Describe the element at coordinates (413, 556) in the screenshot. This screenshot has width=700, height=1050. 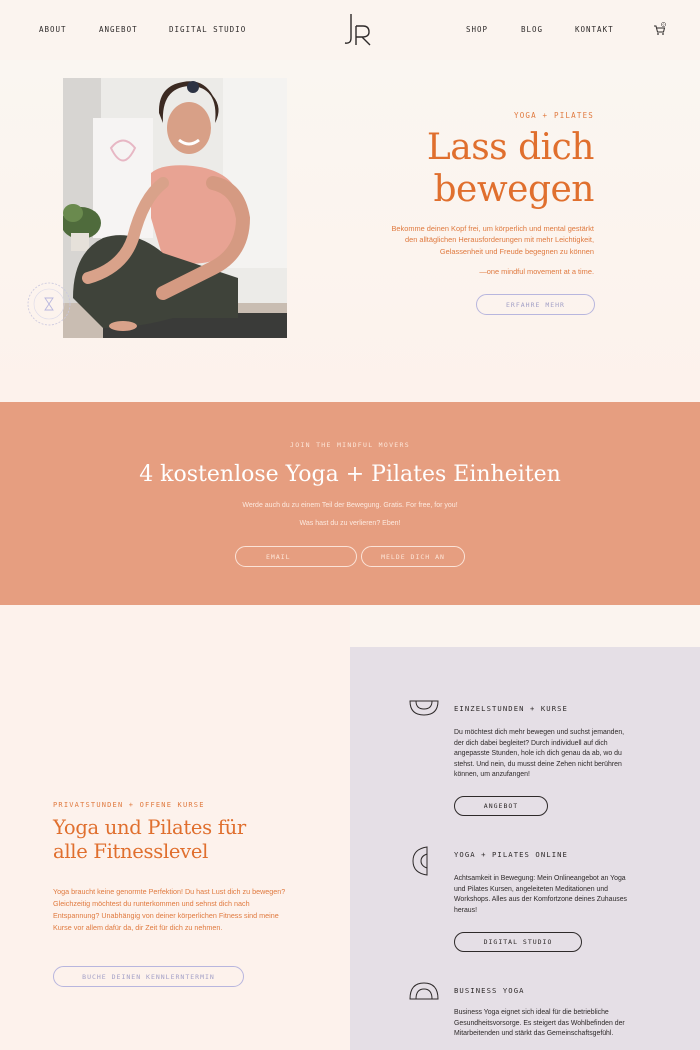
I see `signup-button: MELDE DICH AN` at that location.